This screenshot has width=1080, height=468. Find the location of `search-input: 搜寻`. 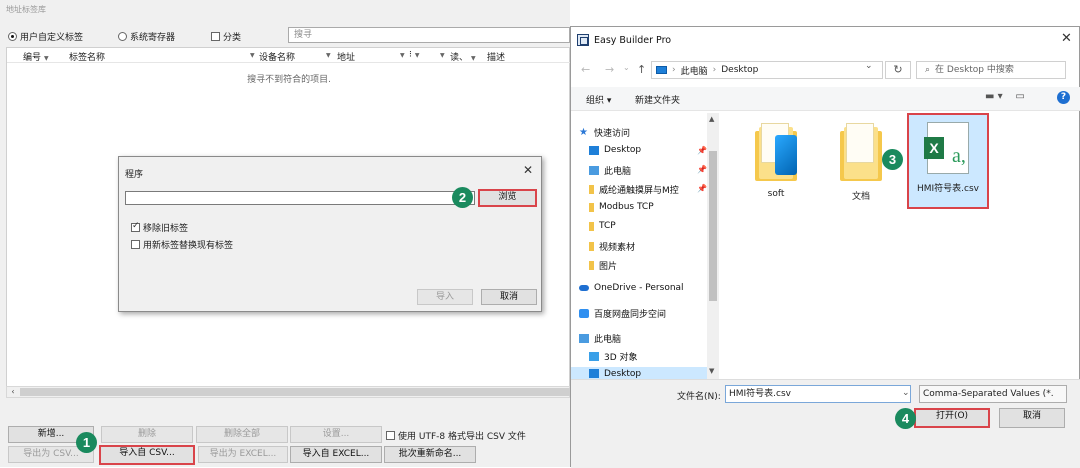

search-input: 搜寻 is located at coordinates (429, 35).